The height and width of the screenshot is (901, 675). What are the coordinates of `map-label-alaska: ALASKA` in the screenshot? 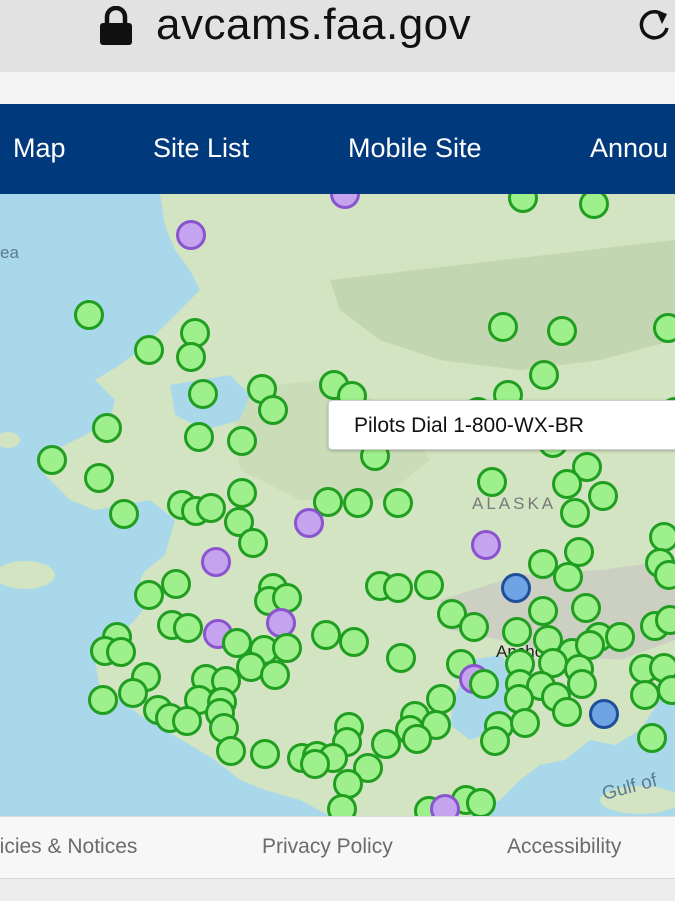 It's located at (514, 503).